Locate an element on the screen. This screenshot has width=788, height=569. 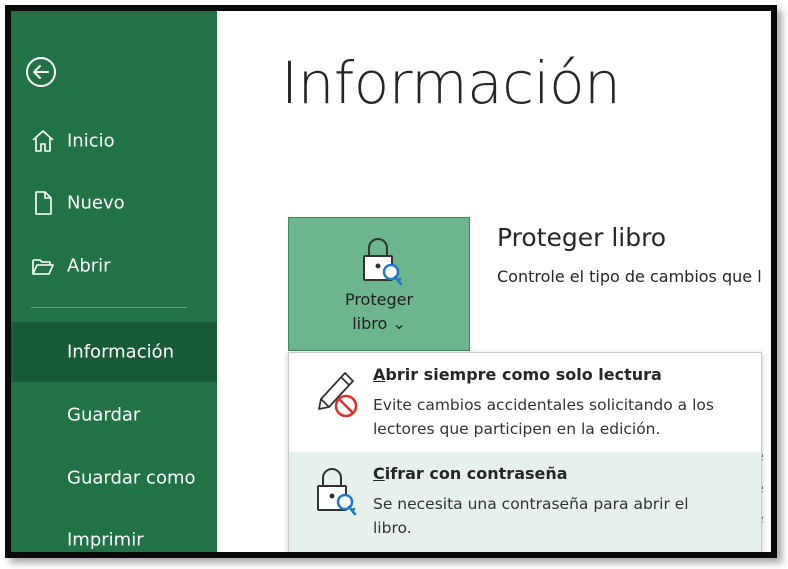
sidebar-item-label: Guardar is located at coordinates (104, 415).